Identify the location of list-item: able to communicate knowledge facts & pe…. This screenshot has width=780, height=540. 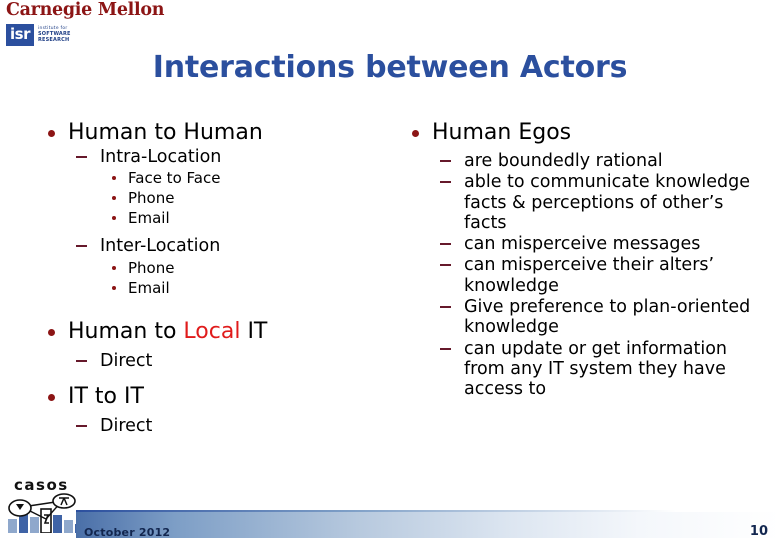
(595, 202).